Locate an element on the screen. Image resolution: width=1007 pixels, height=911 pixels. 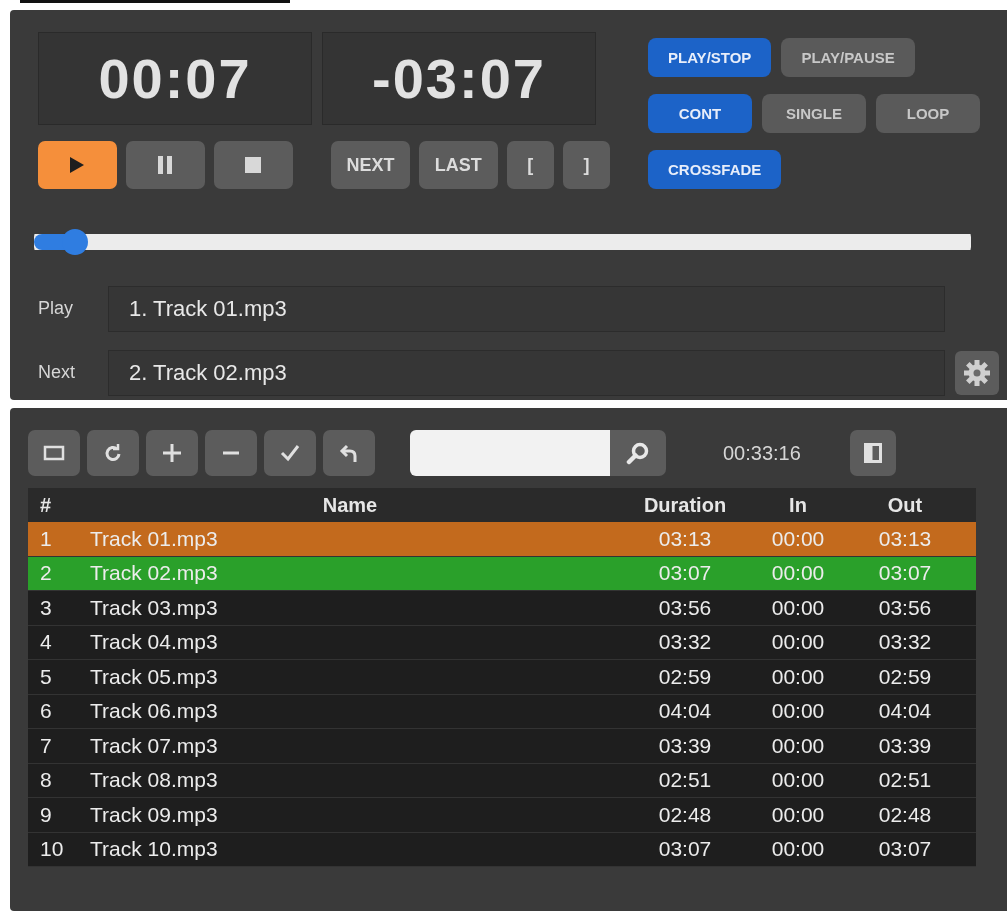
track-number: 8 is located at coordinates (46, 780).